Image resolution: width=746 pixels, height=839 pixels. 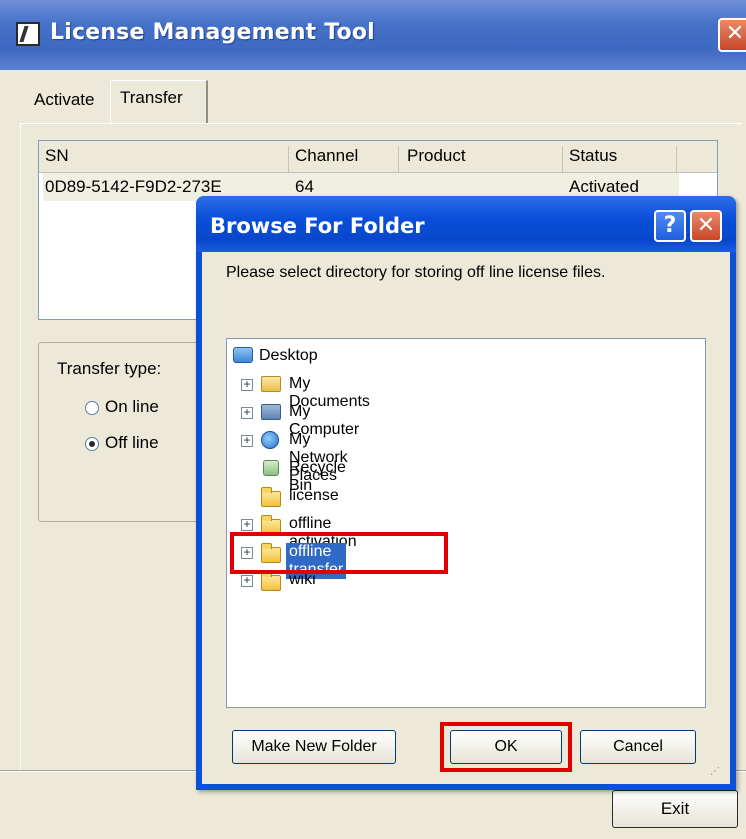 I want to click on my-documents-icon, so click(x=271, y=384).